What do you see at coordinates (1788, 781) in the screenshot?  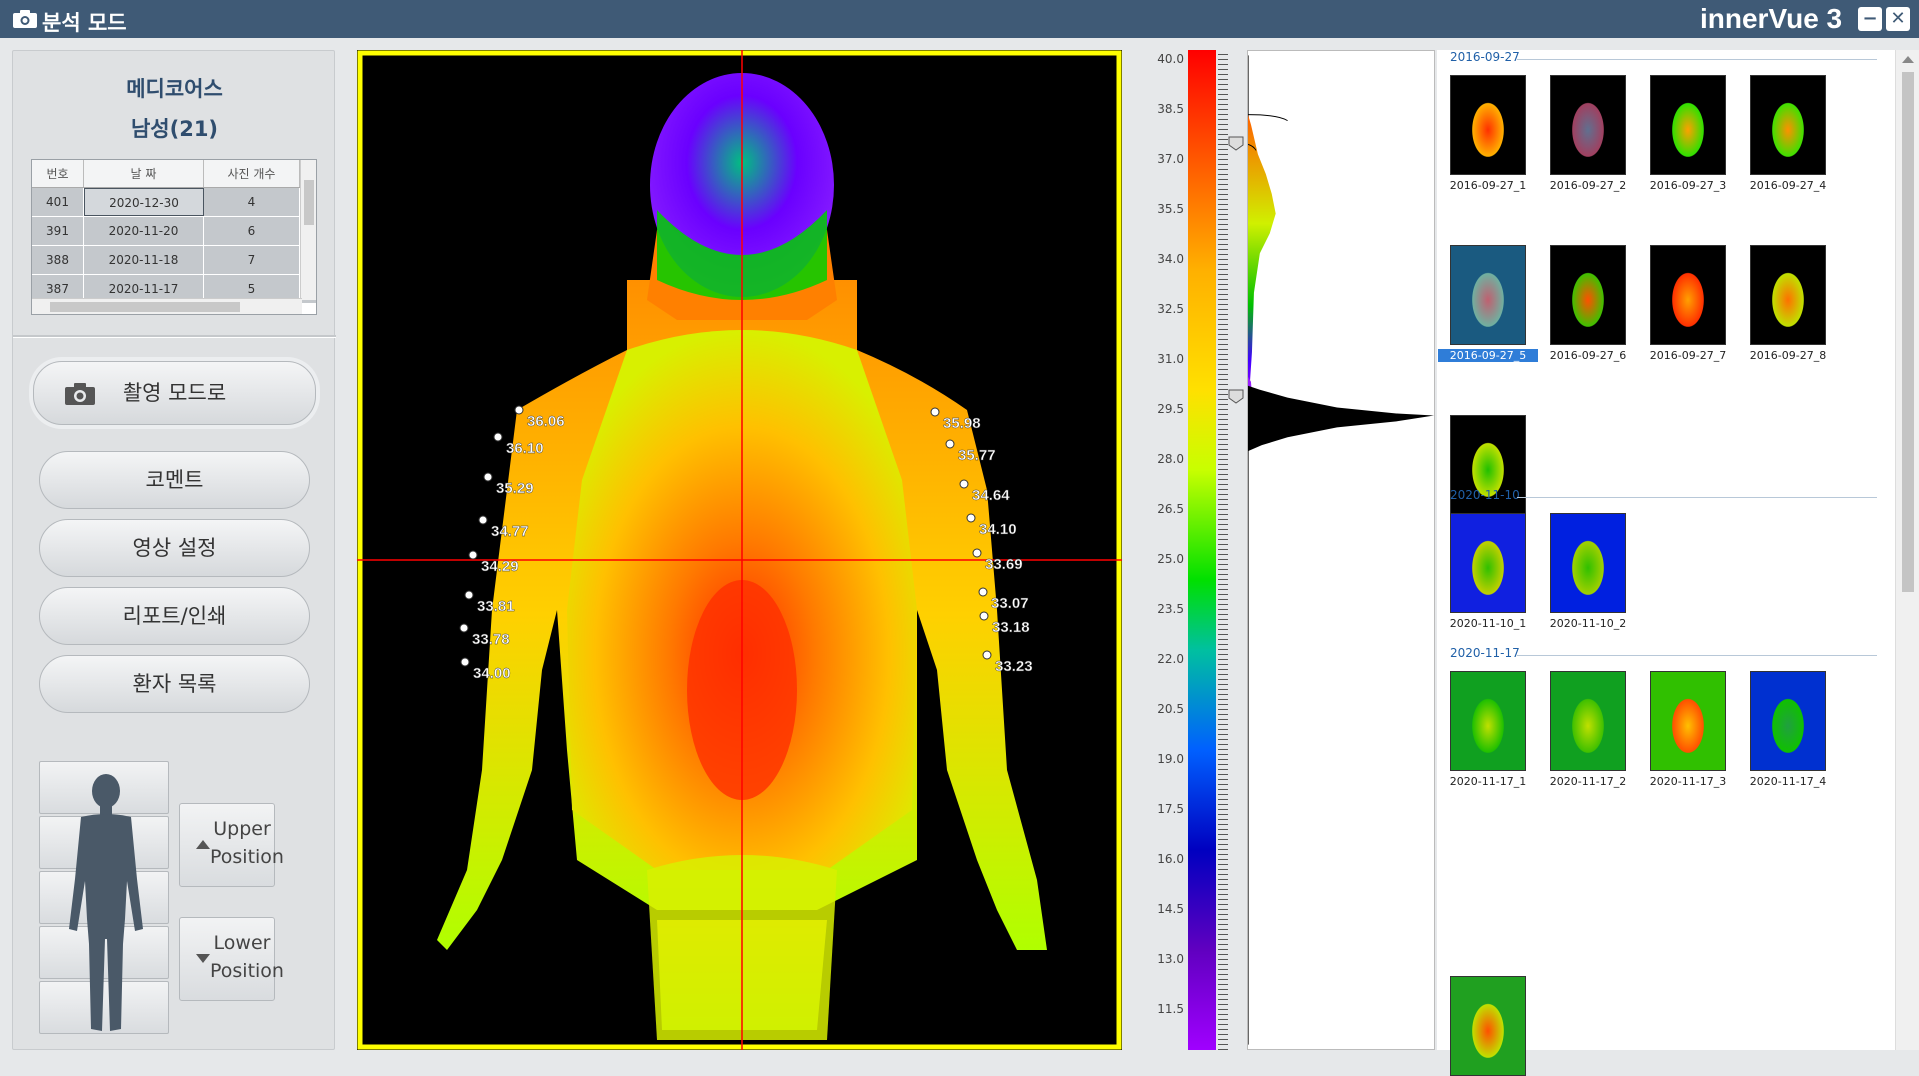 I see `gallery-thumbnail-caption: 2020-11-17_4` at bounding box center [1788, 781].